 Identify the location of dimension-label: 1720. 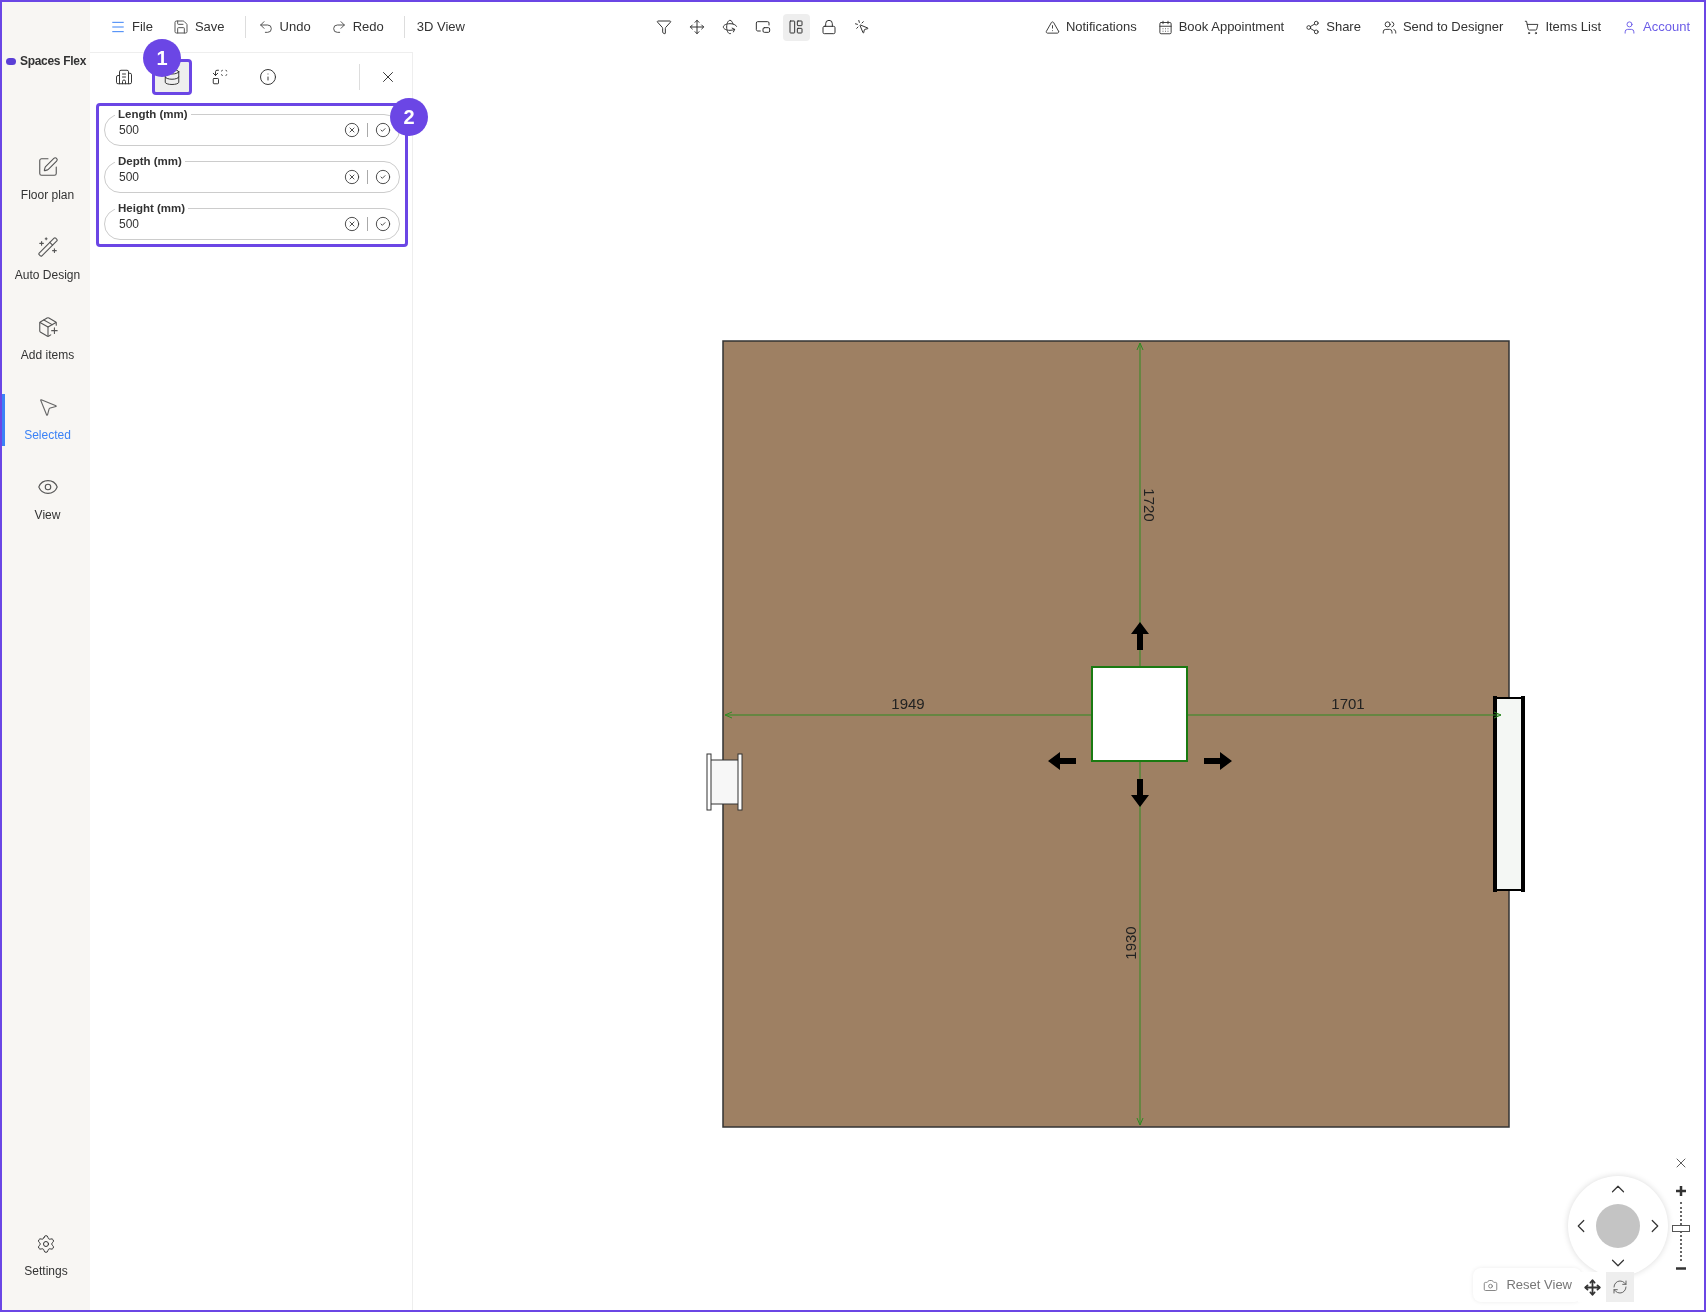
(1149, 505).